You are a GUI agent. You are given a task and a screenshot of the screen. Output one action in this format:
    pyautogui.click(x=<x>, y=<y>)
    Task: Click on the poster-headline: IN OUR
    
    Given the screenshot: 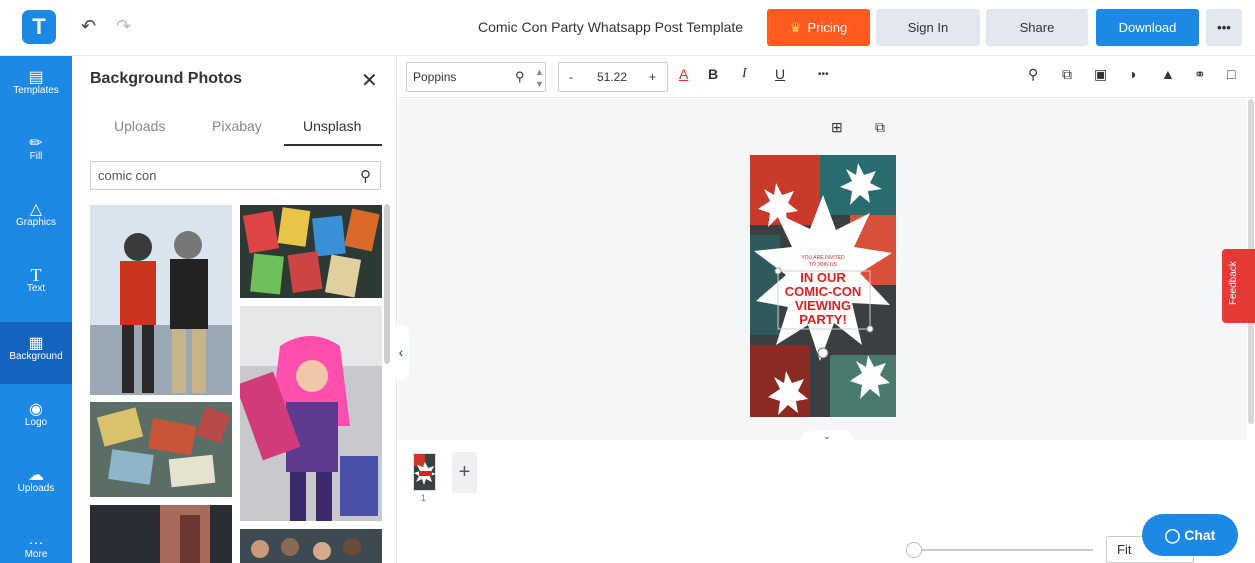 What is the action you would take?
    pyautogui.click(x=823, y=278)
    